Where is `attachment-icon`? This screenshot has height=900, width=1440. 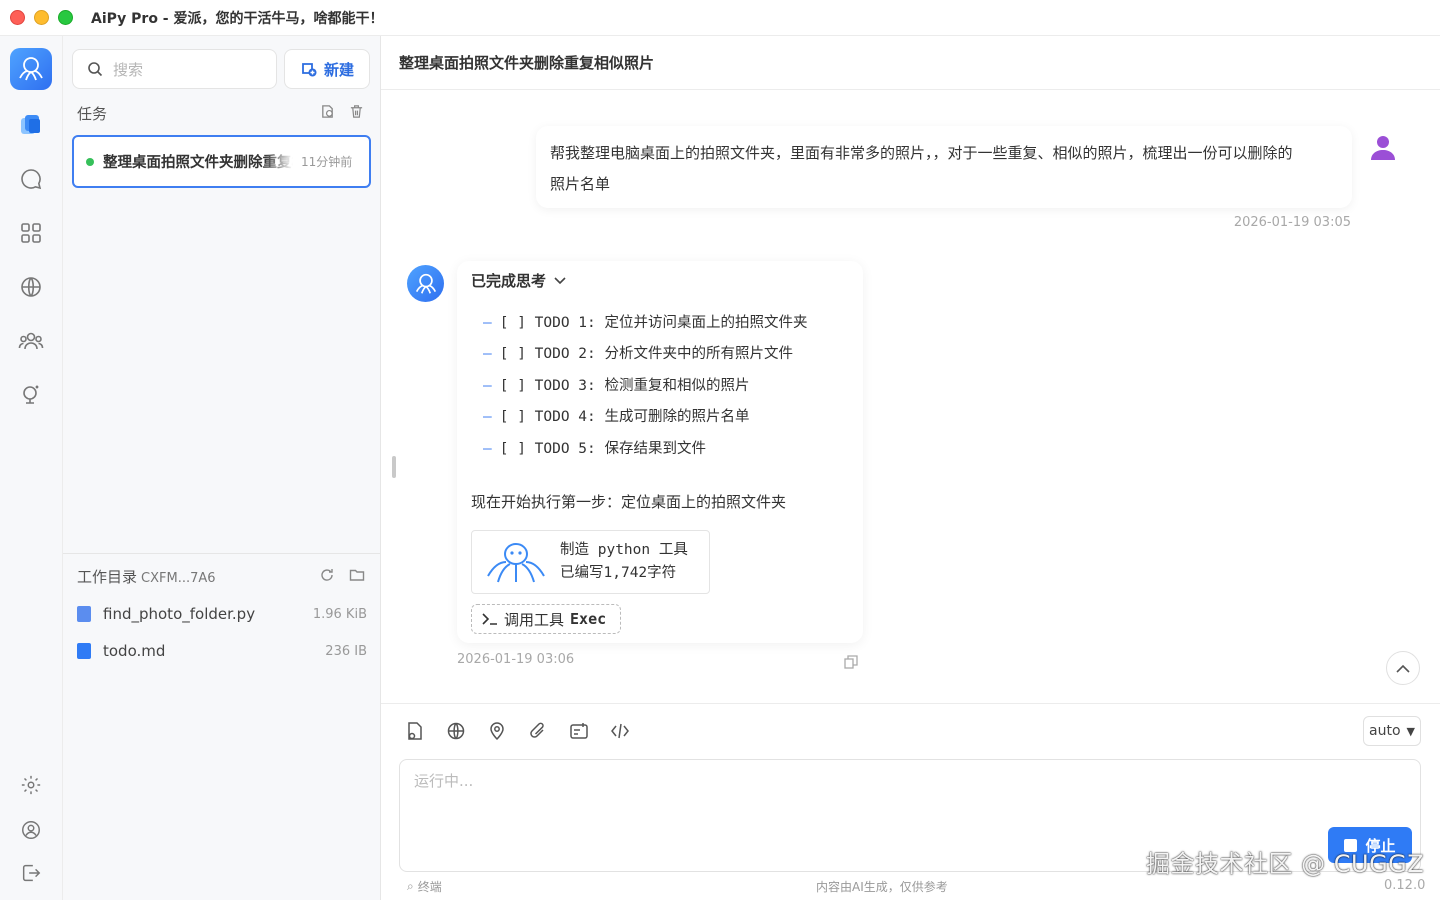
attachment-icon is located at coordinates (538, 731).